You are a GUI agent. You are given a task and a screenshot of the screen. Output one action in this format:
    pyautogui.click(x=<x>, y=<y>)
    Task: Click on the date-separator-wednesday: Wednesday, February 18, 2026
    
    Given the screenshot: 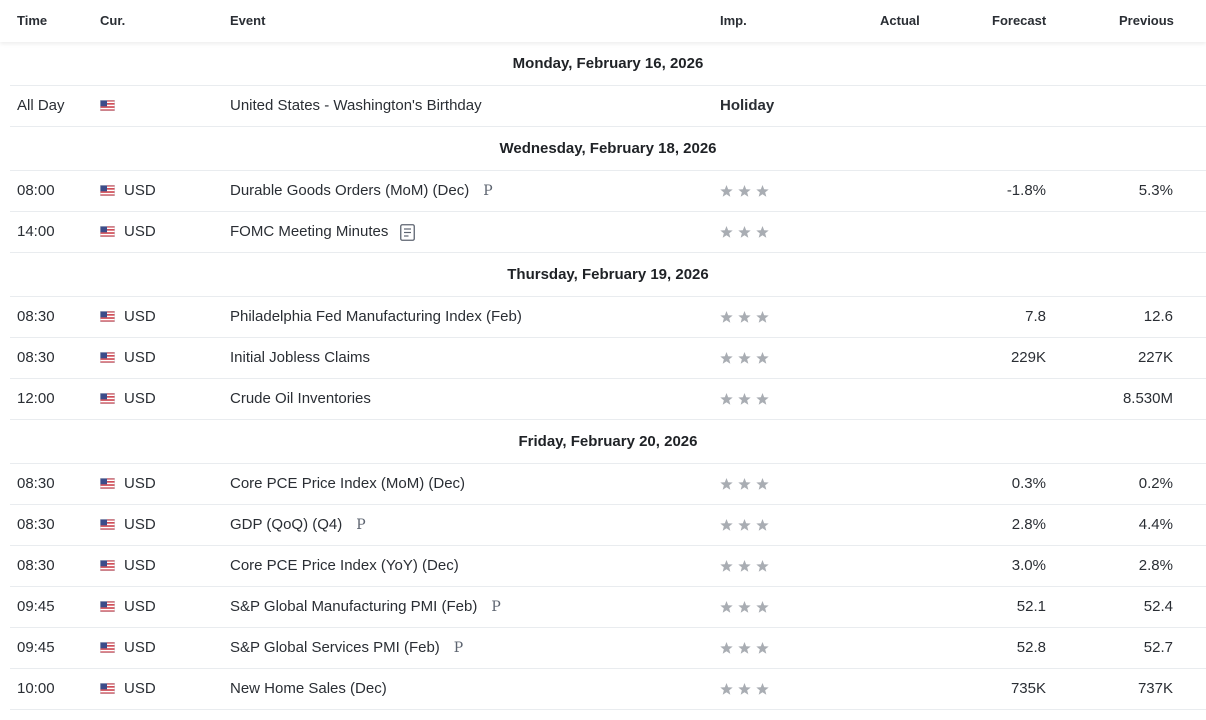 What is the action you would take?
    pyautogui.click(x=608, y=149)
    